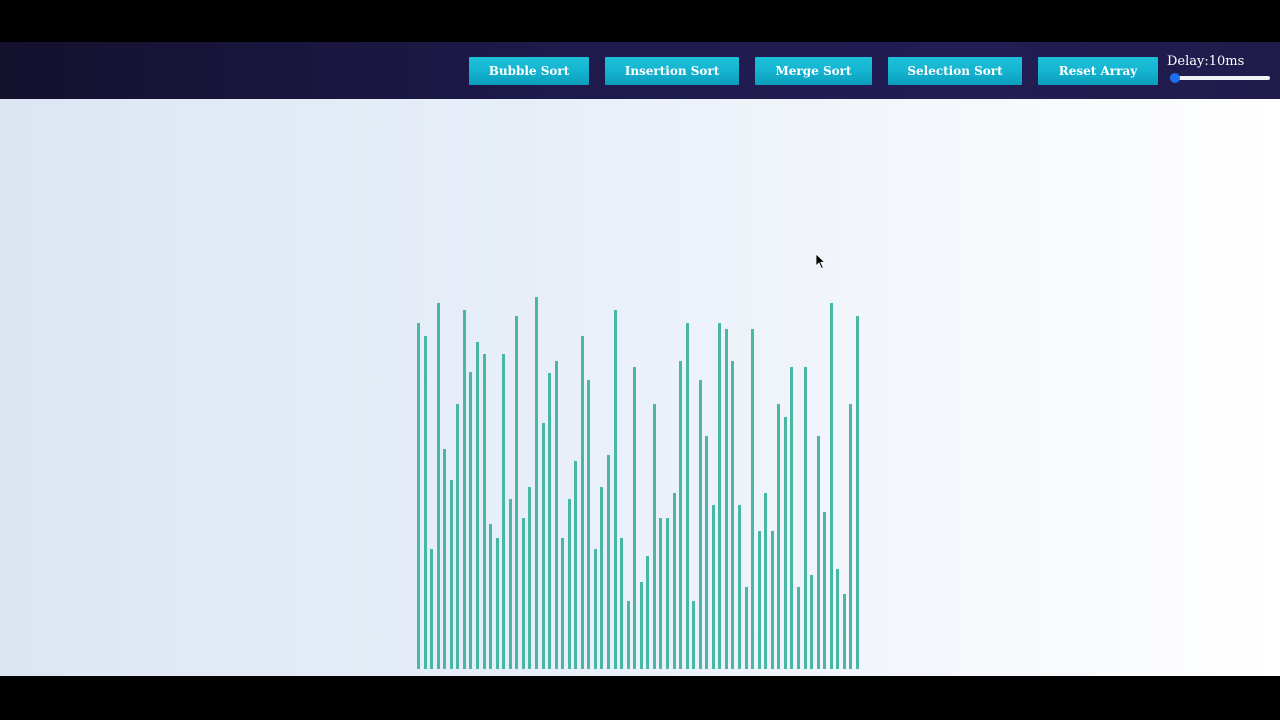 The image size is (1280, 720). I want to click on merge-sort-button: Merge Sort, so click(813, 71).